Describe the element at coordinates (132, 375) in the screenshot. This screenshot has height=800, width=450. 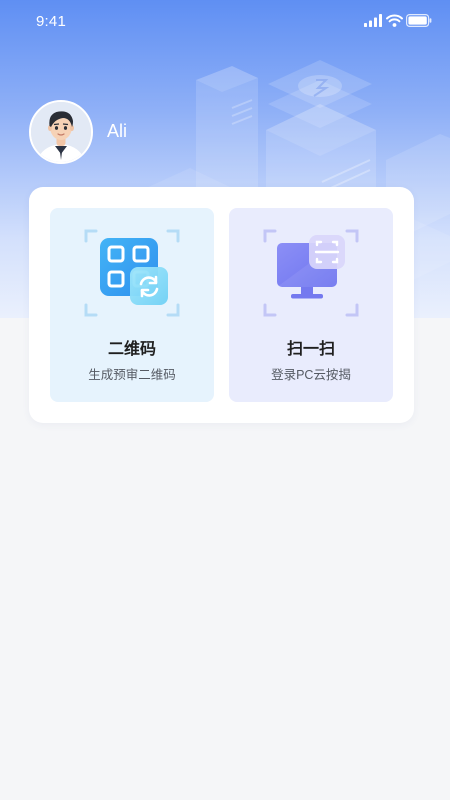
I see `qr-code-subtitle: 生成预审二维码` at that location.